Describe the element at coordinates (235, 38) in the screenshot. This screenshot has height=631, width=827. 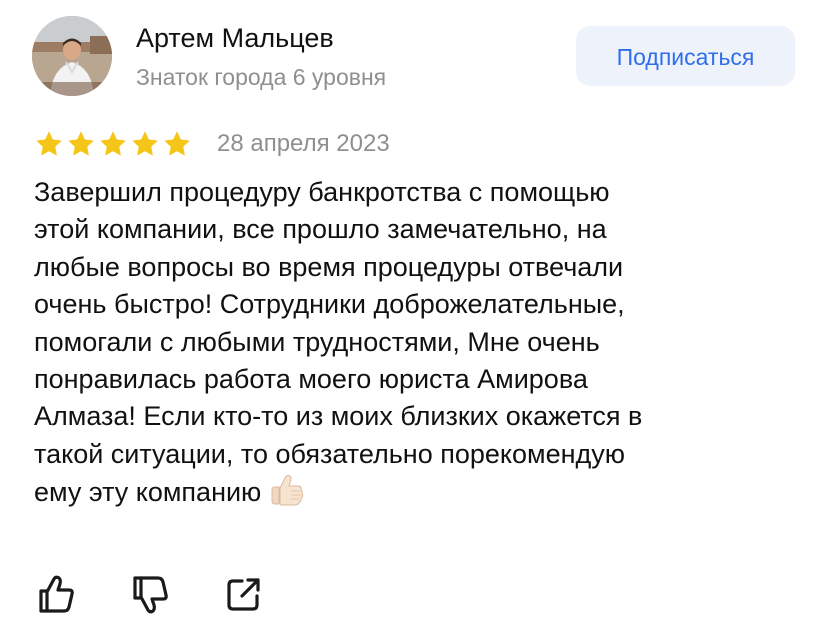
I see `author-name: Артем Мальцев` at that location.